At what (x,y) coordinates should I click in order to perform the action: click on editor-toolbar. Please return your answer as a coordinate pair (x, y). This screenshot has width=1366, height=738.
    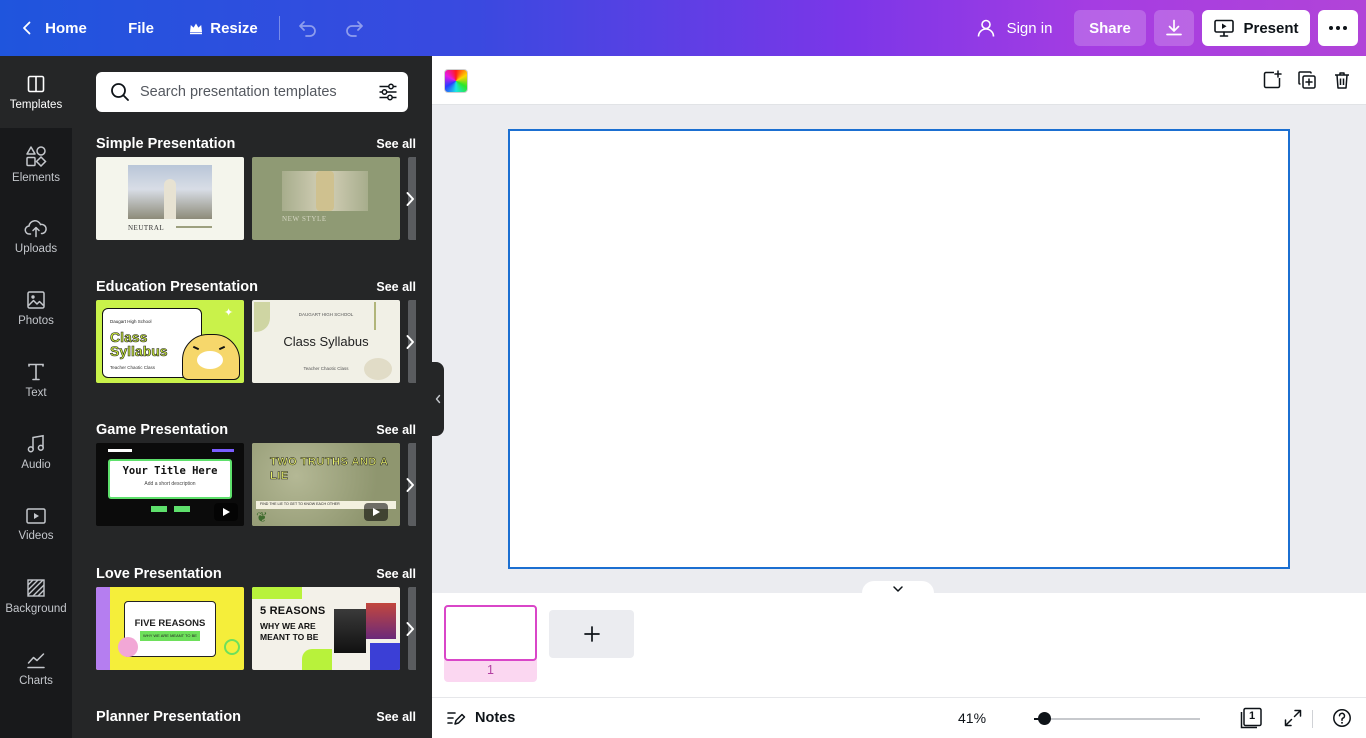
    Looking at the image, I should click on (899, 80).